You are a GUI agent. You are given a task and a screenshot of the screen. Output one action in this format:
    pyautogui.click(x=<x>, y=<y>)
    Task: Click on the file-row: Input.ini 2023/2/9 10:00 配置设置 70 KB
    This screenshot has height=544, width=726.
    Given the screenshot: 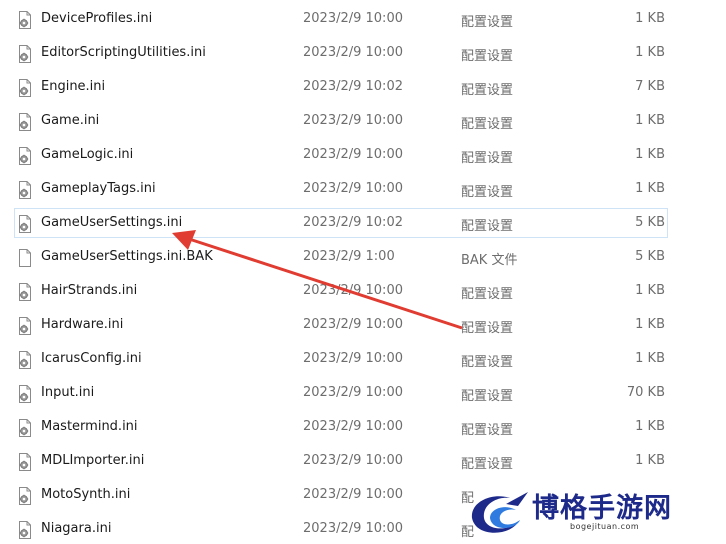 What is the action you would take?
    pyautogui.click(x=341, y=393)
    